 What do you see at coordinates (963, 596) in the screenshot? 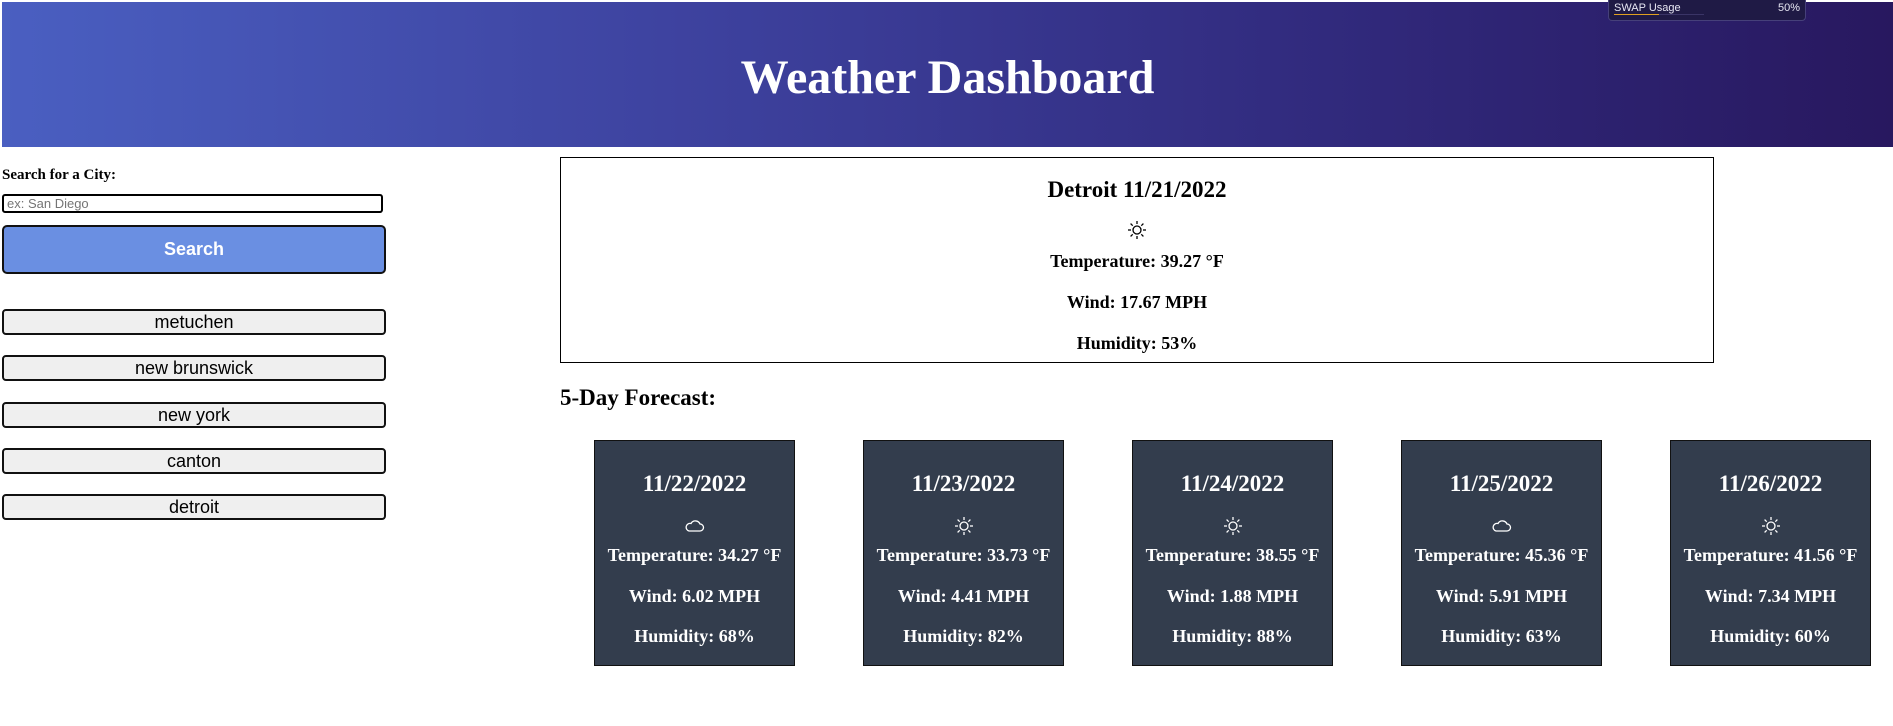
I see `forecast-wind: Wind: 4.41 MPH` at bounding box center [963, 596].